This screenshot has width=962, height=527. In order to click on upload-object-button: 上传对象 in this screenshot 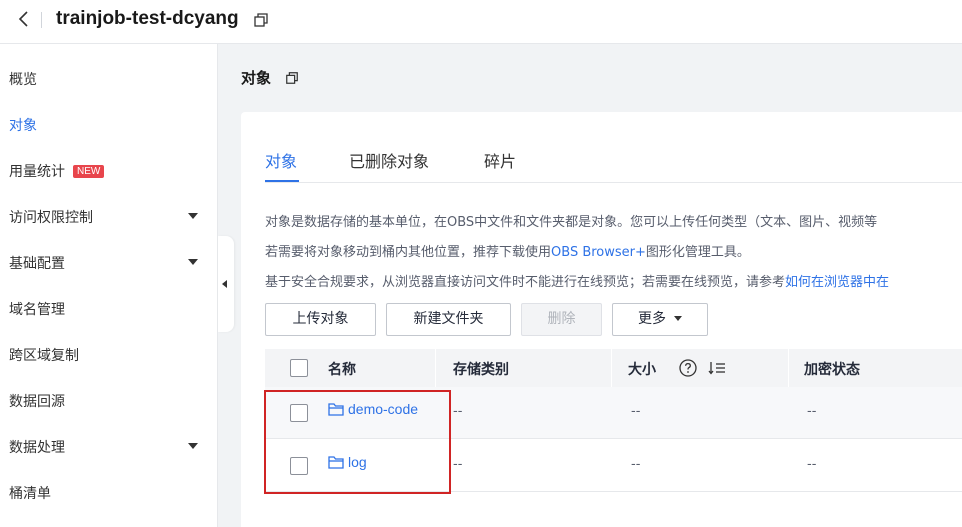, I will do `click(320, 319)`.